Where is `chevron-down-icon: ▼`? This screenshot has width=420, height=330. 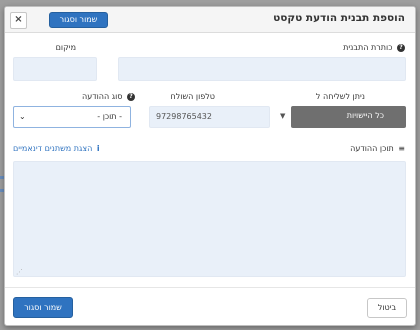 chevron-down-icon: ▼ is located at coordinates (283, 116).